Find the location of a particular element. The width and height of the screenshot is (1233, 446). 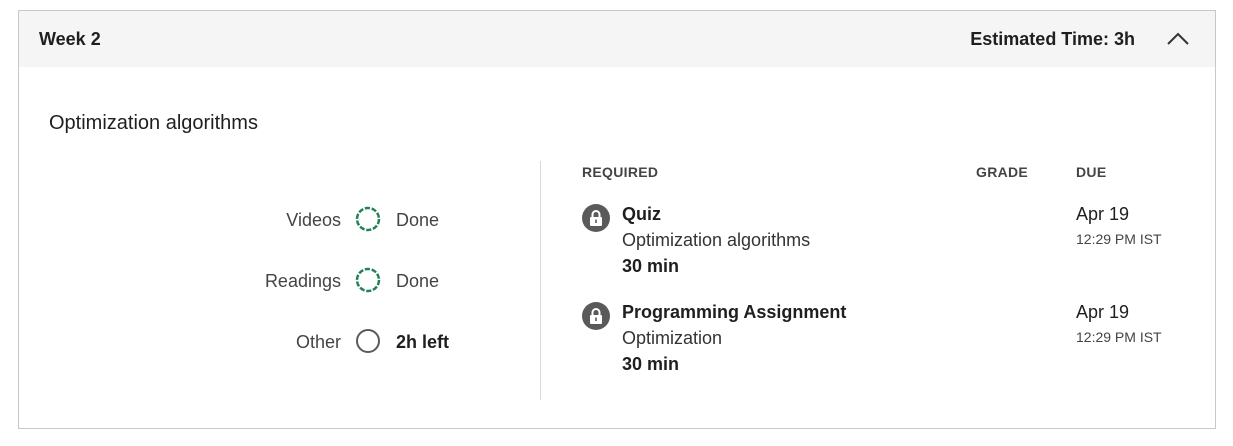

item-type-link: Programming Assignment is located at coordinates (734, 312).